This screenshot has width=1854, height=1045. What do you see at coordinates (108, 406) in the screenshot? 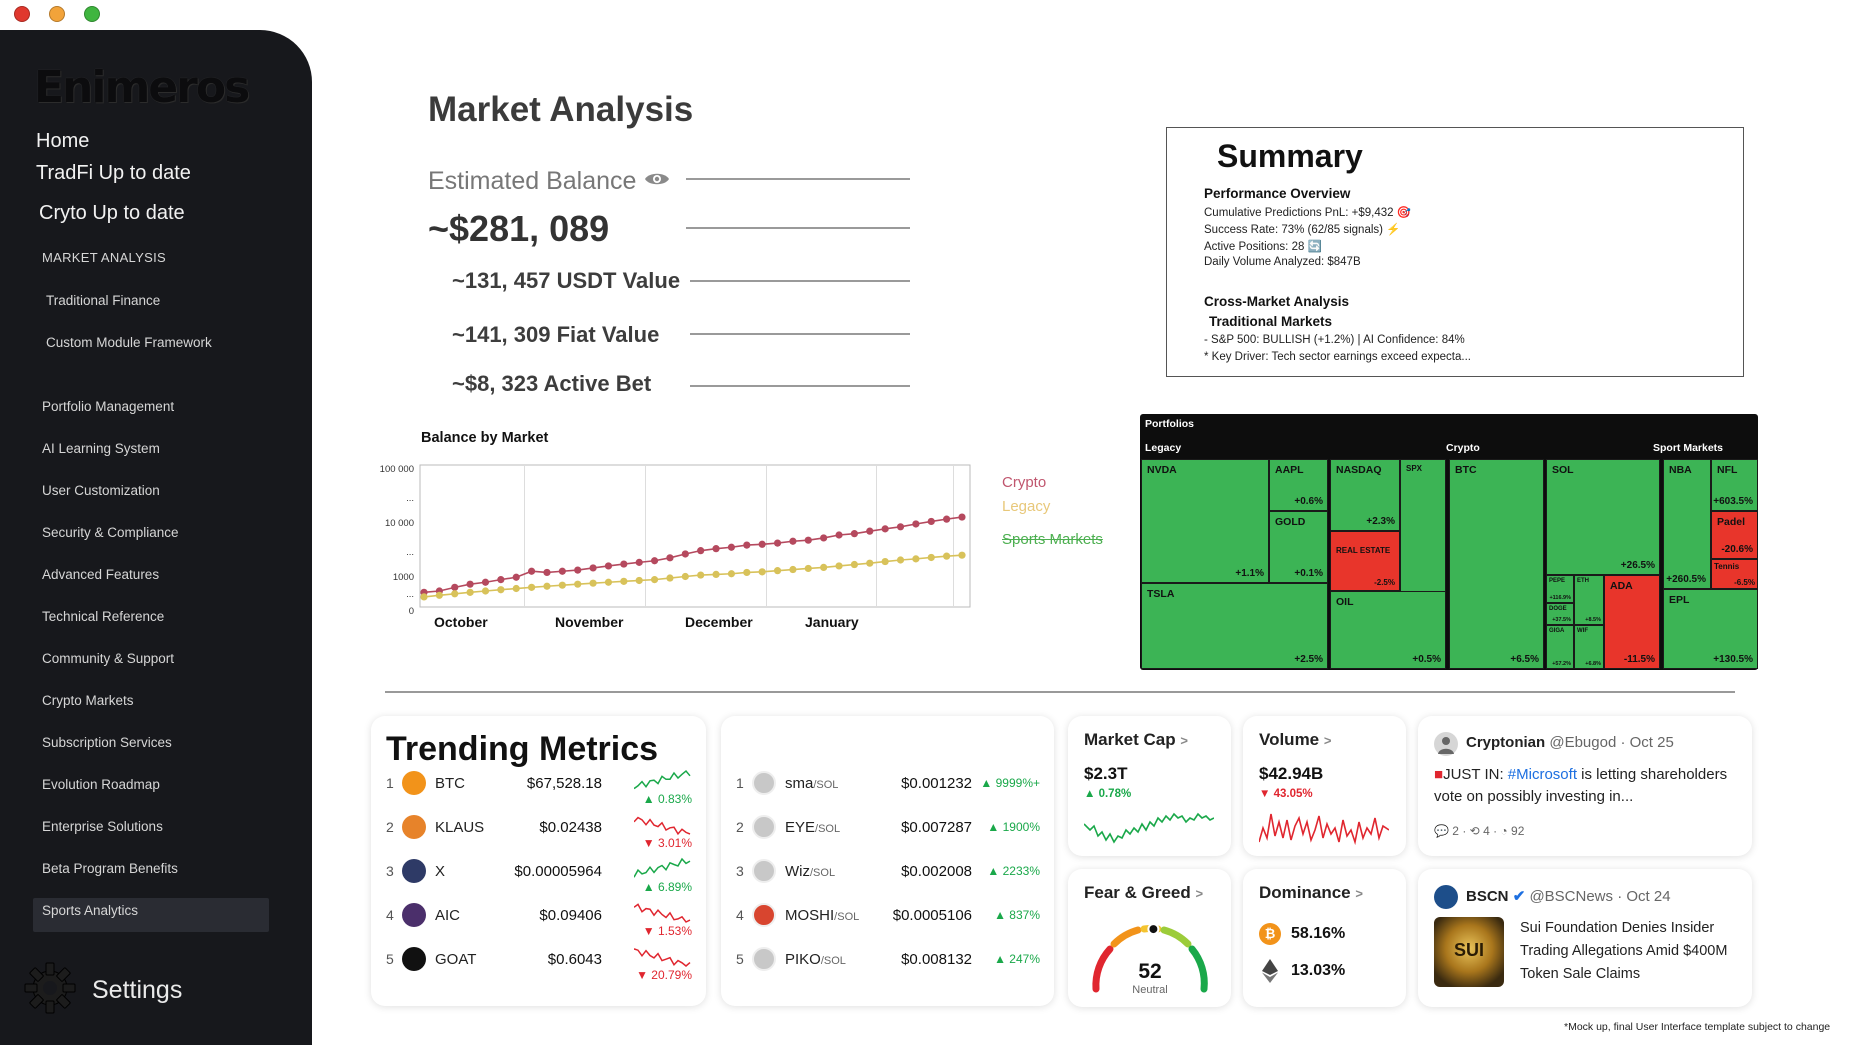
I see `sidebar-item-portfolio-management: Portfolio Management` at bounding box center [108, 406].